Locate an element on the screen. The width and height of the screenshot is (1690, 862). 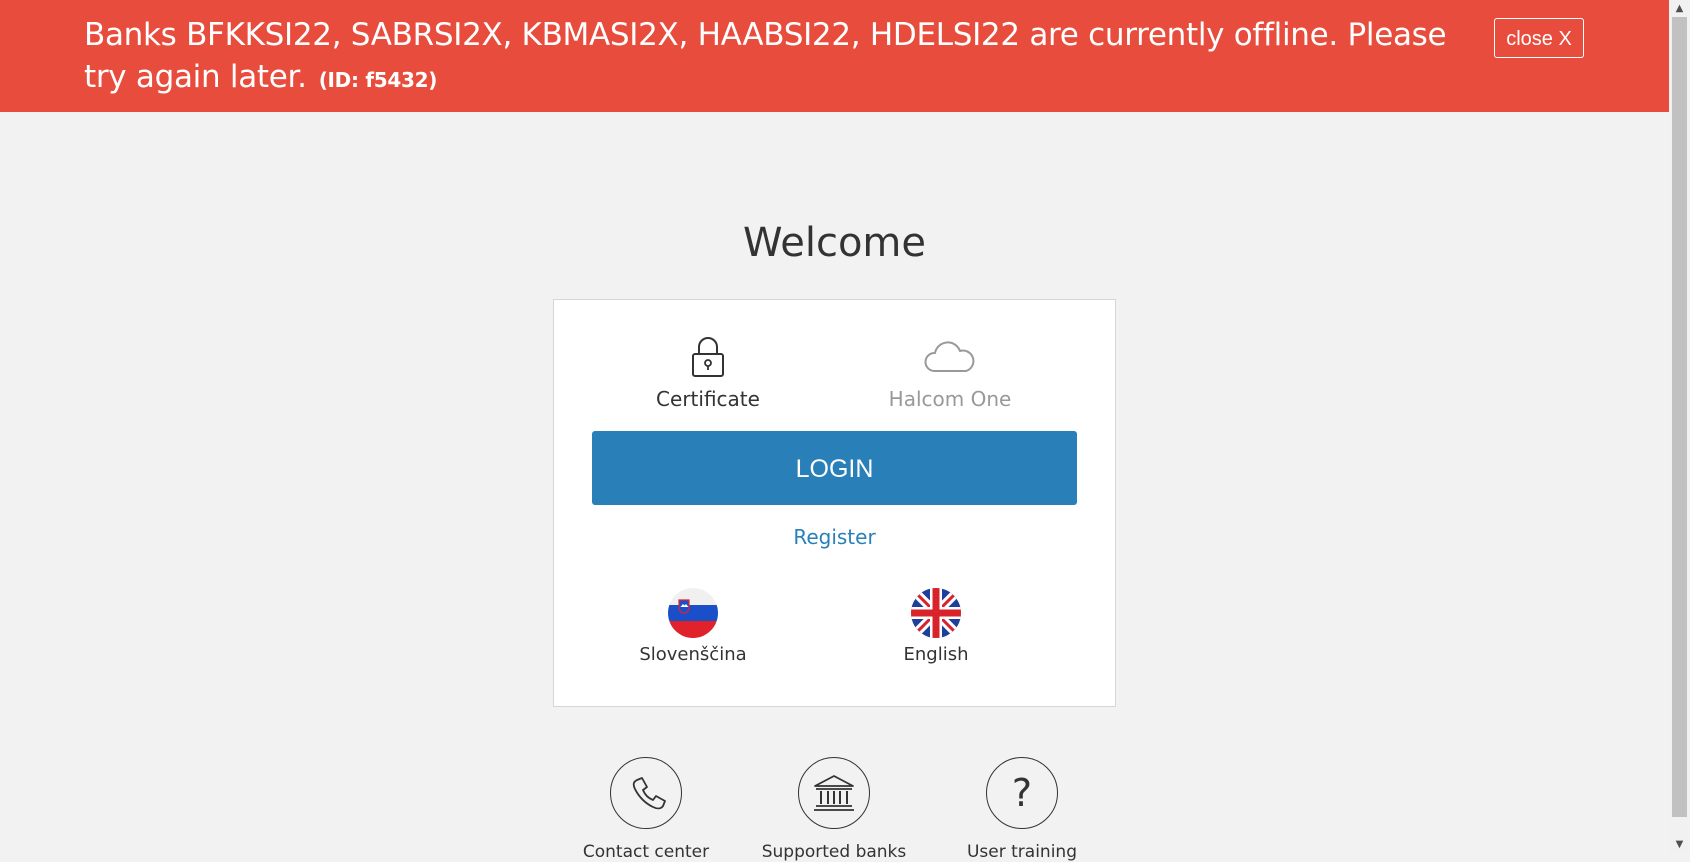
contact-center-button is located at coordinates (646, 793).